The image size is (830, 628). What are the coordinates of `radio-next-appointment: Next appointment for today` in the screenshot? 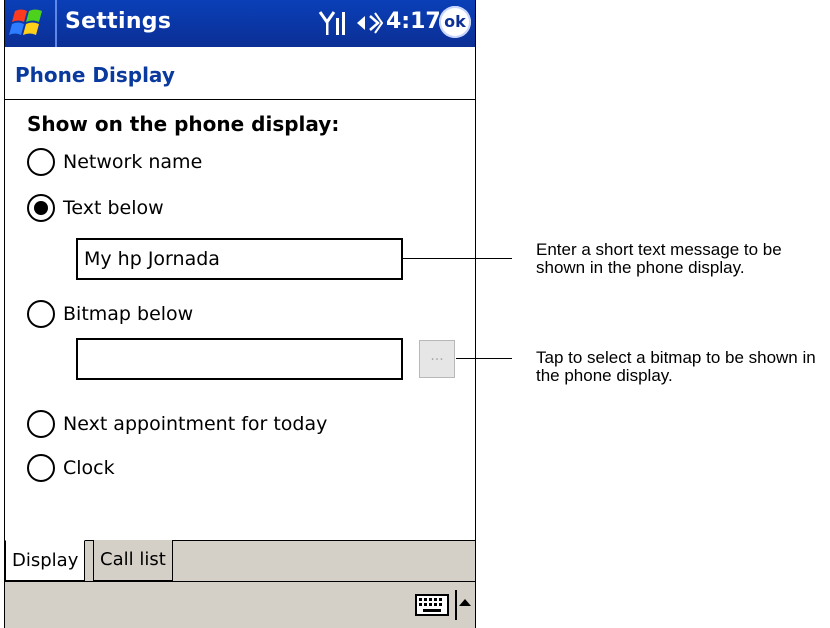 It's located at (177, 424).